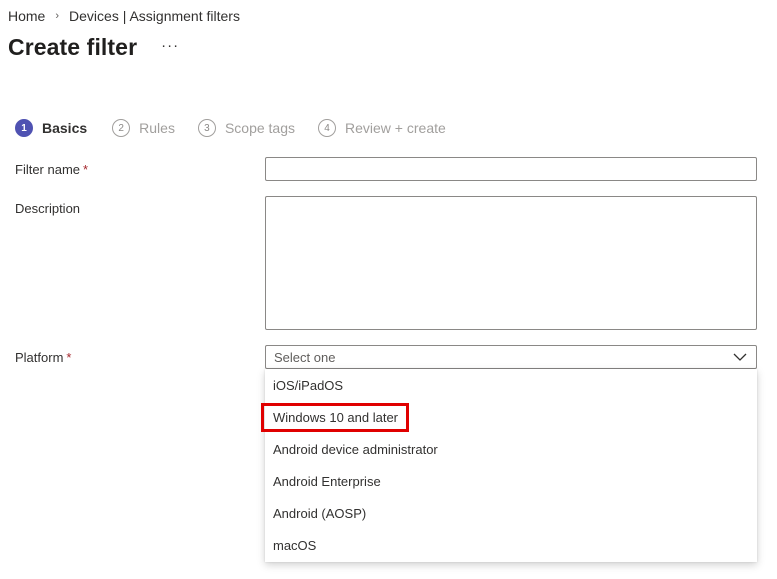  I want to click on platform-select: Select one, so click(511, 357).